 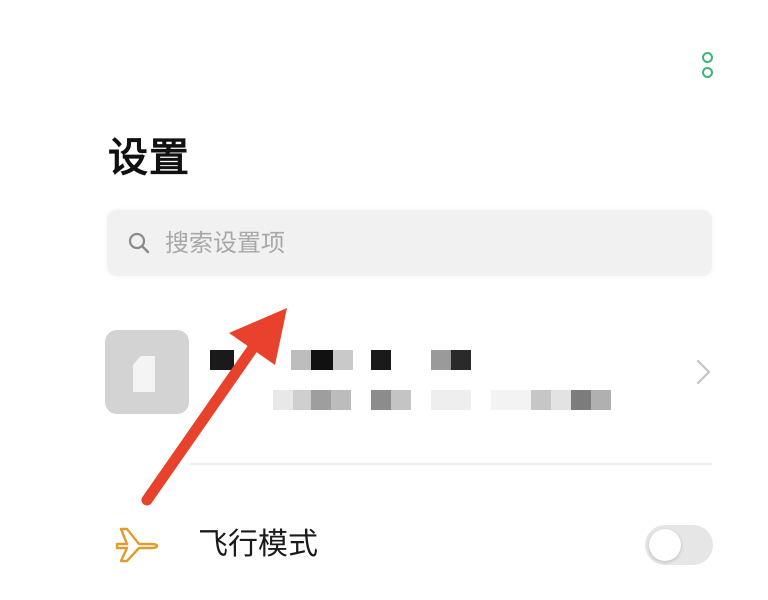 What do you see at coordinates (258, 544) in the screenshot?
I see `airplane-mode-label: 飞行模式` at bounding box center [258, 544].